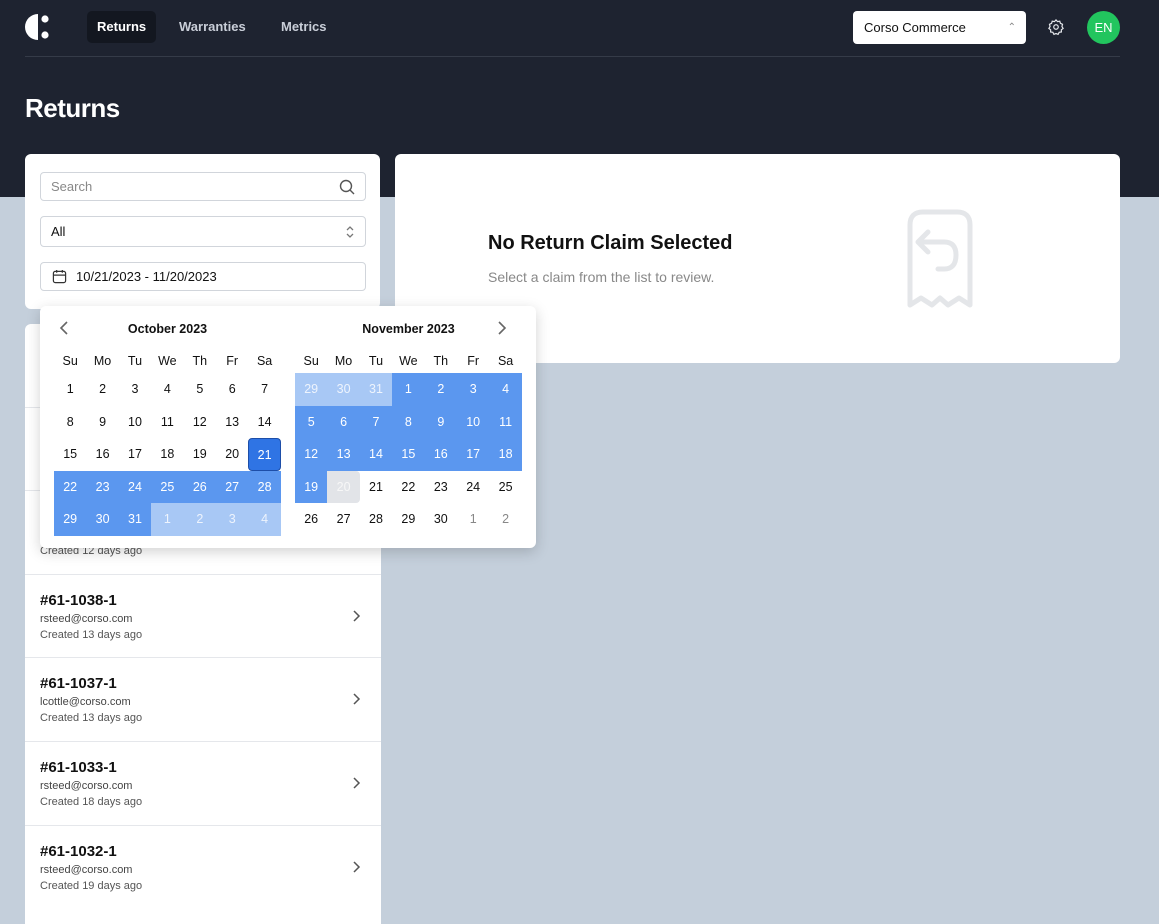 This screenshot has width=1159, height=924. Describe the element at coordinates (58, 231) in the screenshot. I see `status-select-value: All` at that location.